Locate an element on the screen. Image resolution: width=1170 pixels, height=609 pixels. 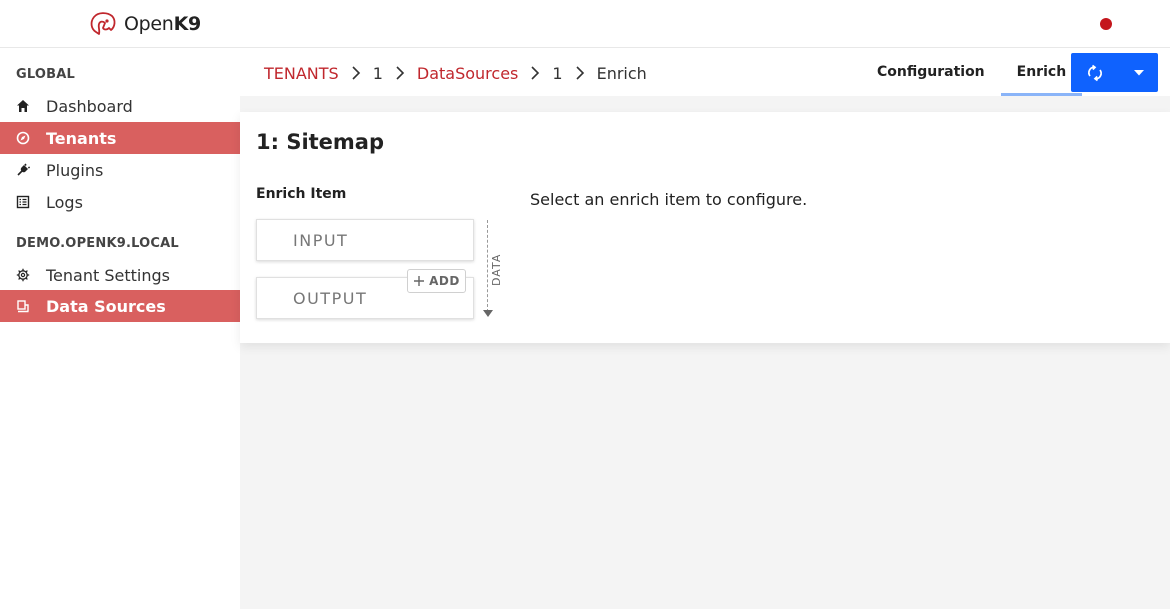
sidebar-item-data-sources: Data Sources is located at coordinates (120, 306).